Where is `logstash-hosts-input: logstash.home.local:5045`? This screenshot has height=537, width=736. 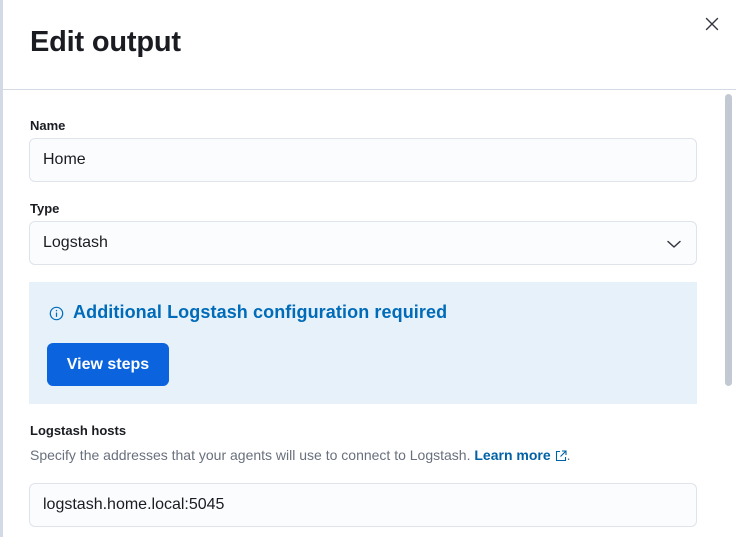
logstash-hosts-input: logstash.home.local:5045 is located at coordinates (363, 505).